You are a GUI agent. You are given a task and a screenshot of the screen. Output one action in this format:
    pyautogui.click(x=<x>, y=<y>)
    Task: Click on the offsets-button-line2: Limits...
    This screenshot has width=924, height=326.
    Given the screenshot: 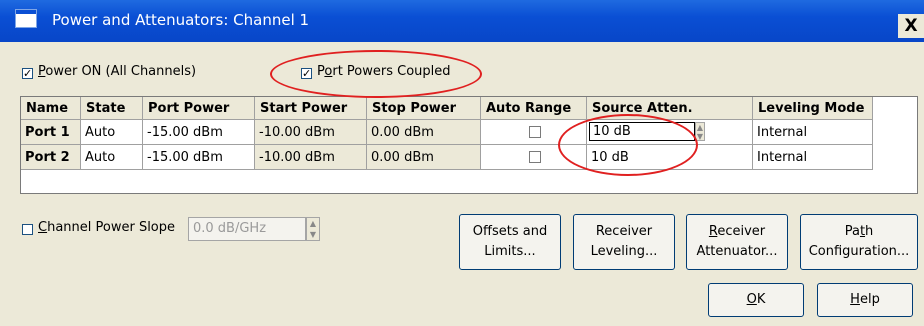 What is the action you would take?
    pyautogui.click(x=510, y=251)
    